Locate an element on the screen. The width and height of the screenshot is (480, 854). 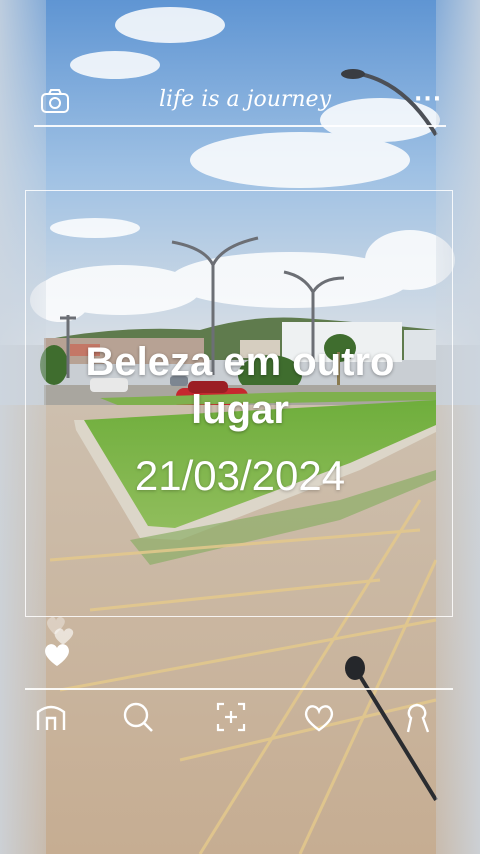
post-caption: Beleza em outro lugar is located at coordinates (240, 386).